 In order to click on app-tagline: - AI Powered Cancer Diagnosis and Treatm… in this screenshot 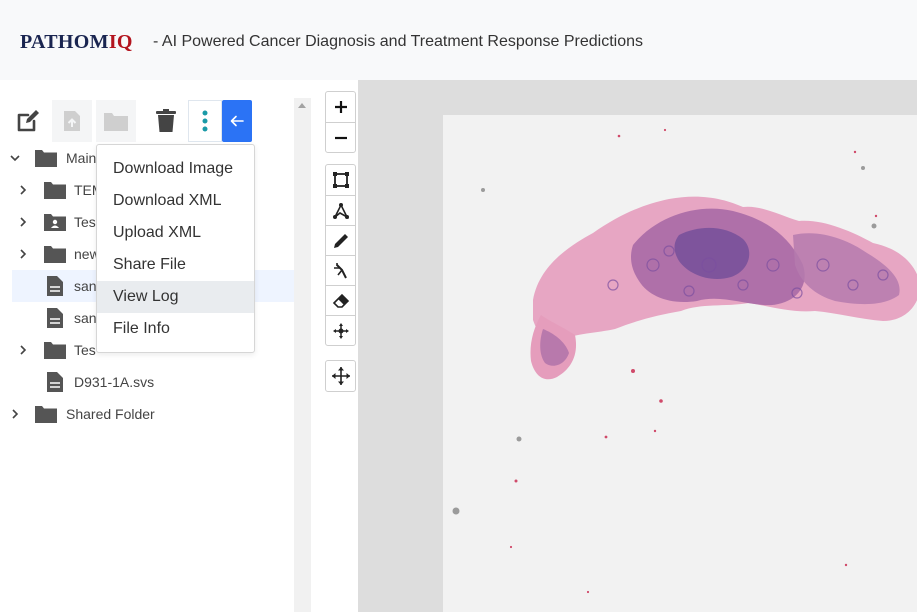, I will do `click(398, 41)`.